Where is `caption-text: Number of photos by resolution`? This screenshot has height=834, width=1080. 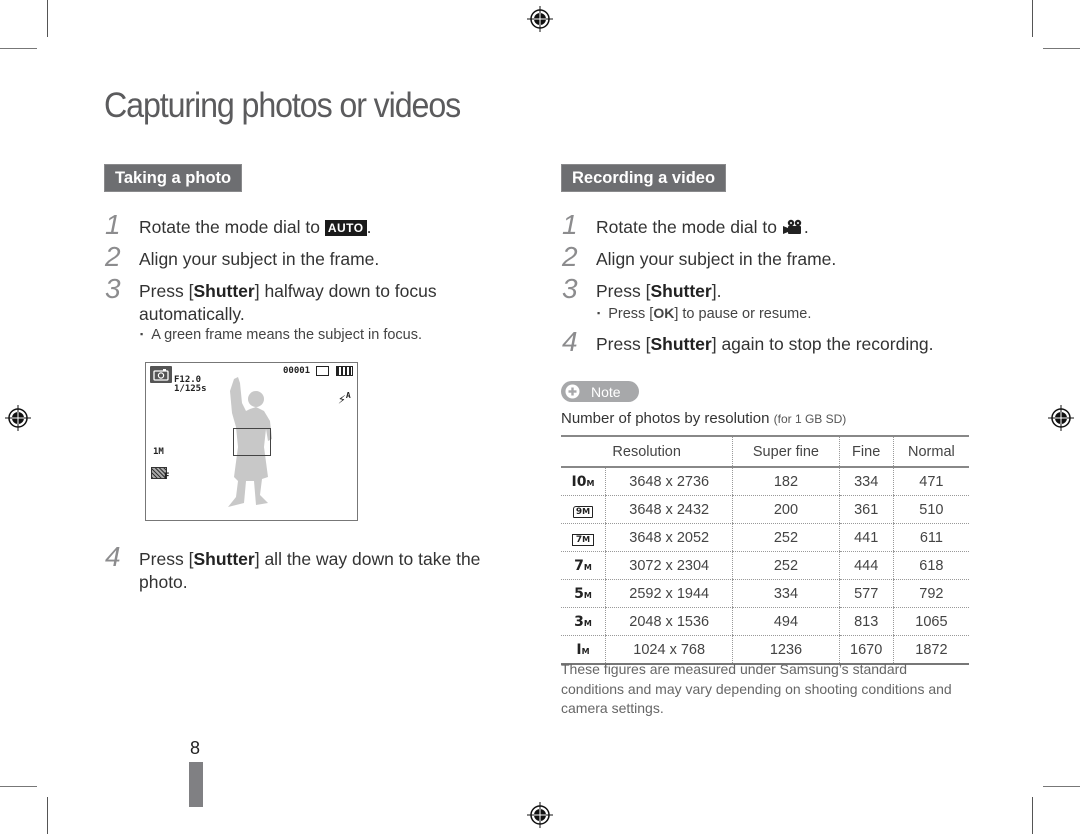
caption-text: Number of photos by resolution is located at coordinates (665, 418).